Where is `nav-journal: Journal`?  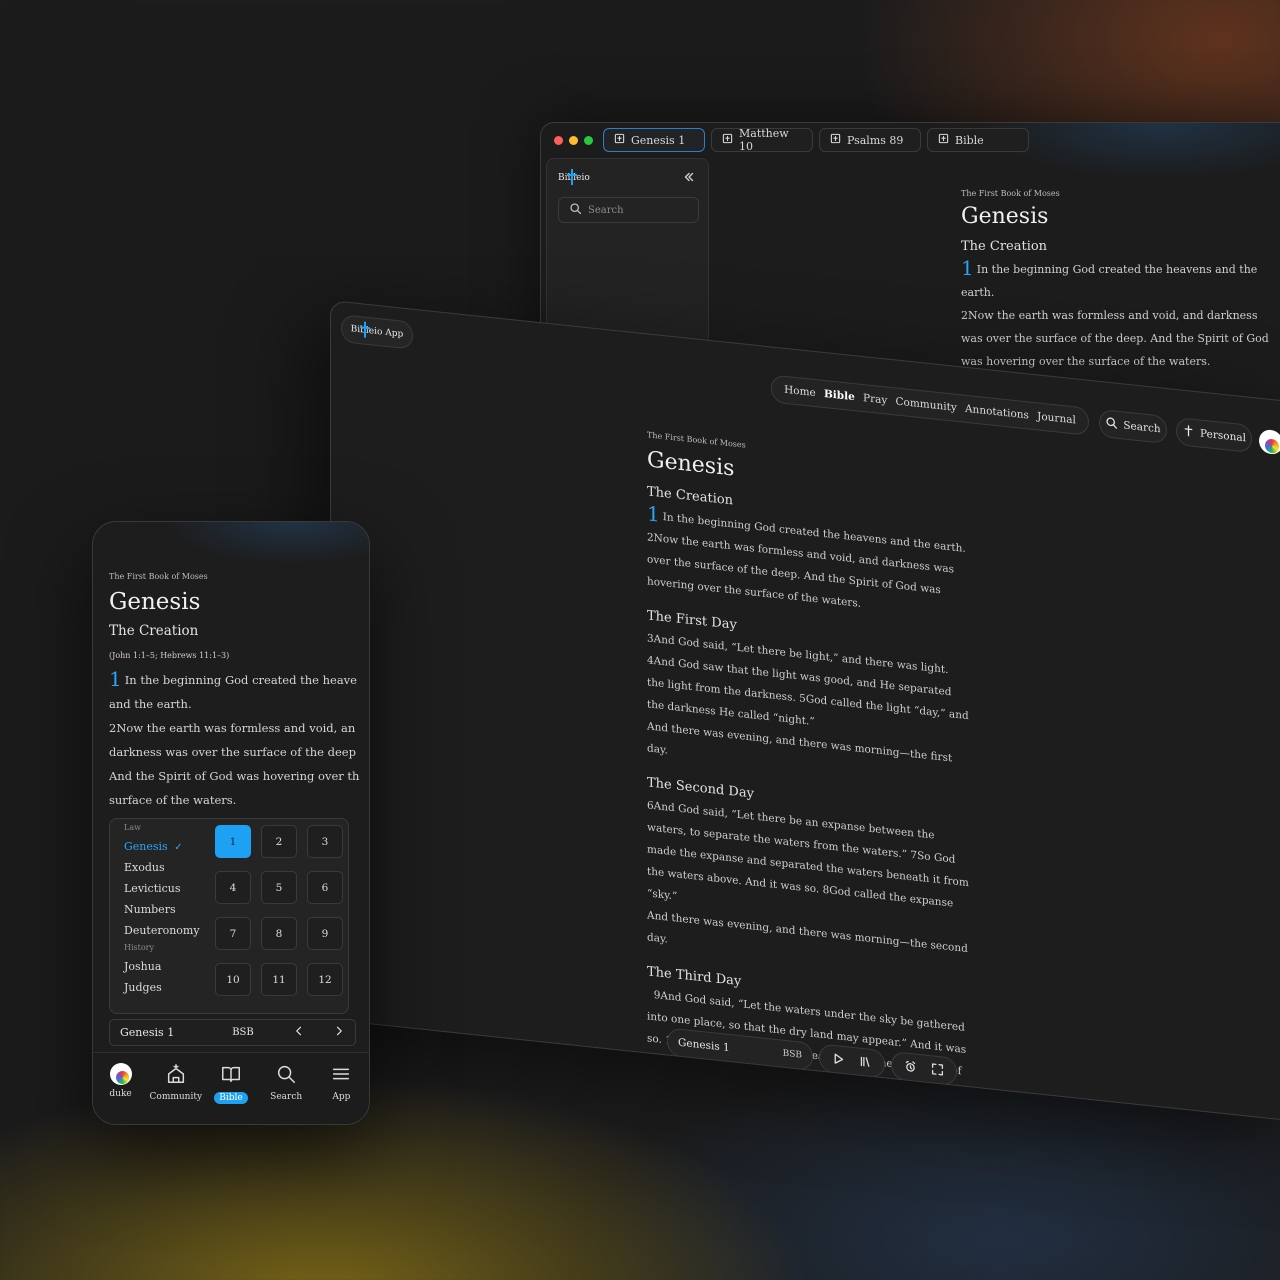 nav-journal: Journal is located at coordinates (1056, 418).